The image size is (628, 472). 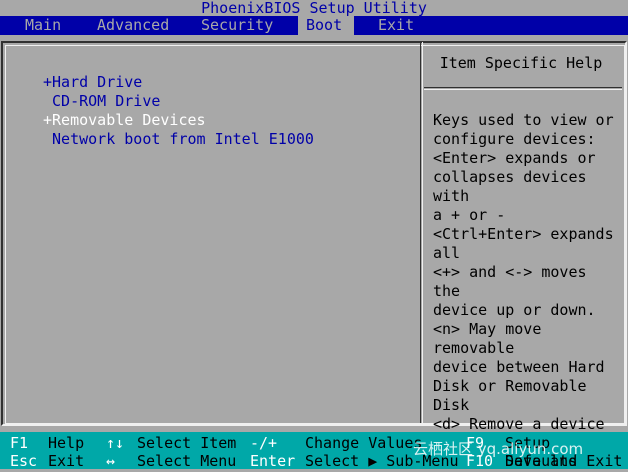 What do you see at coordinates (178, 120) in the screenshot?
I see `boot-item-removable-devices: +Removable Devices` at bounding box center [178, 120].